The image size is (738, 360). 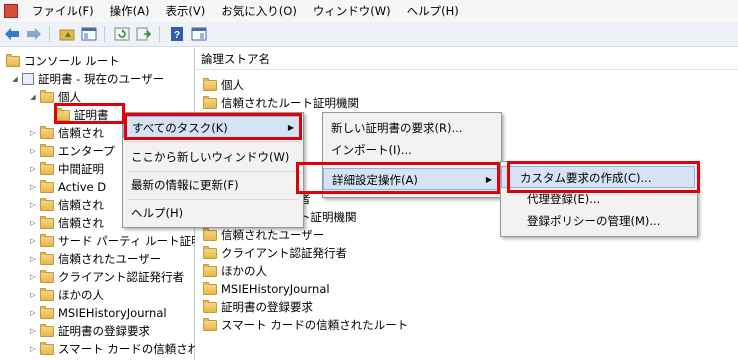 I want to click on list-item-label: 信頼されたユーザー, so click(x=273, y=235).